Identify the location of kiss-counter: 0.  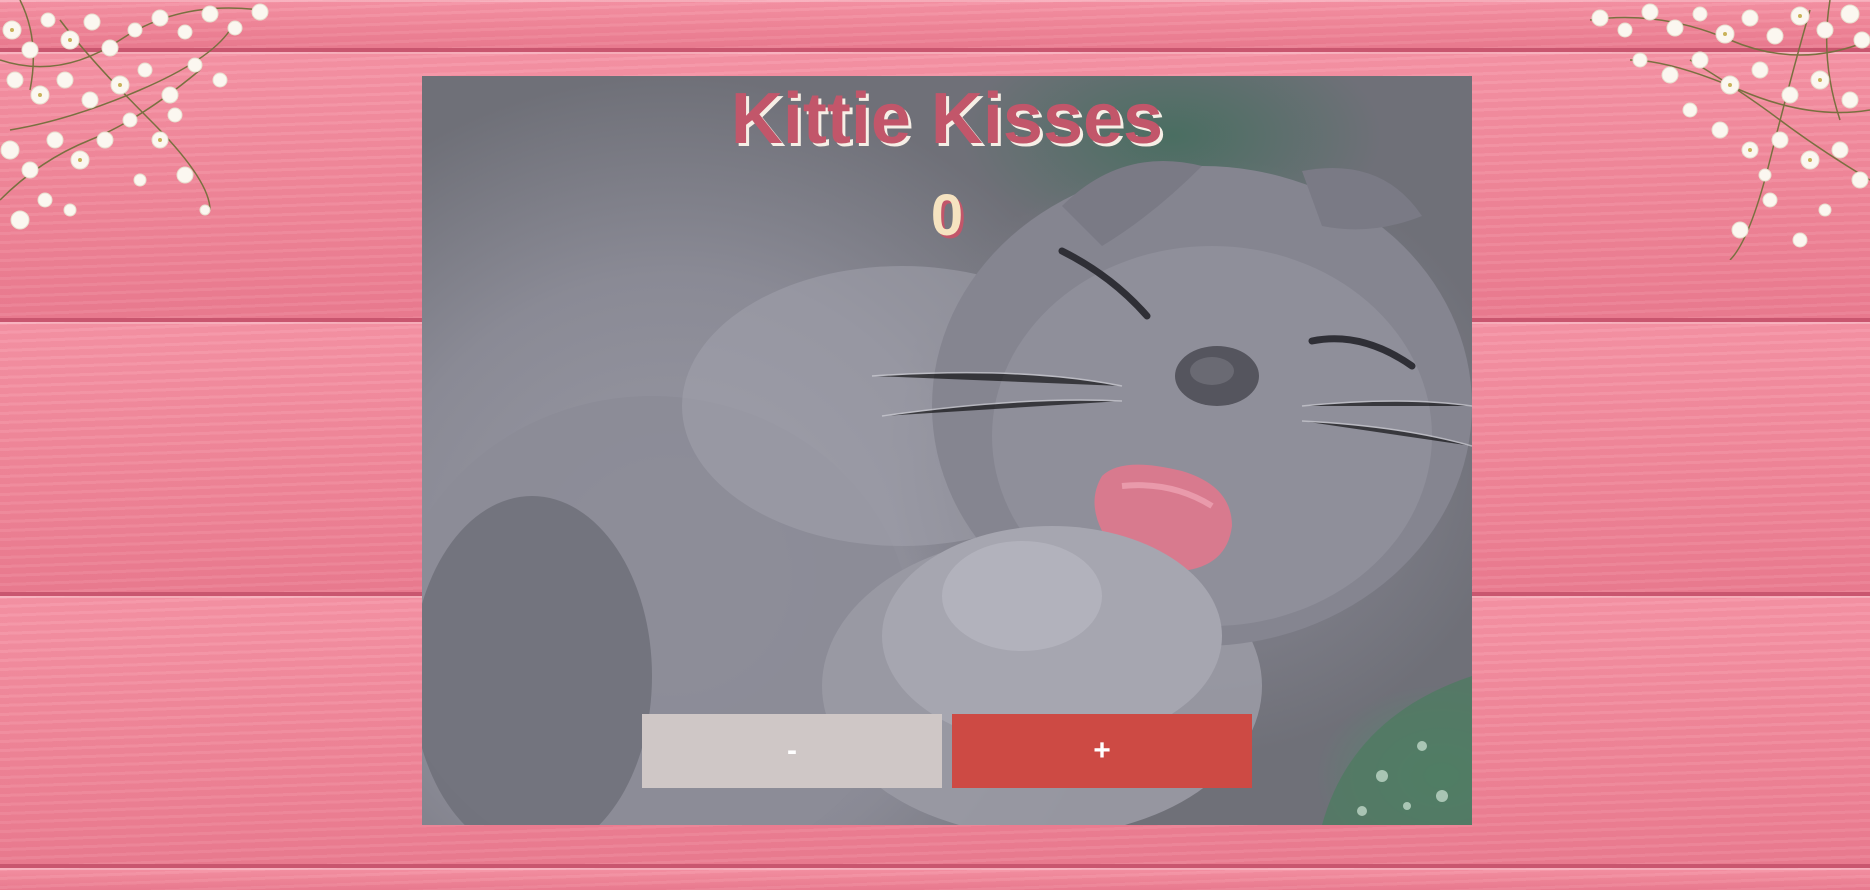
(947, 215).